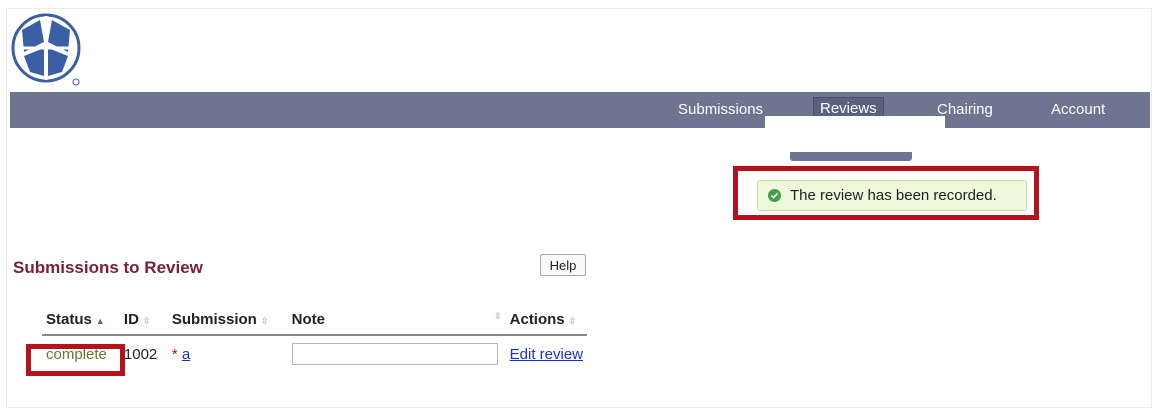 The height and width of the screenshot is (414, 1162). What do you see at coordinates (228, 352) in the screenshot?
I see `row-submission: * a` at bounding box center [228, 352].